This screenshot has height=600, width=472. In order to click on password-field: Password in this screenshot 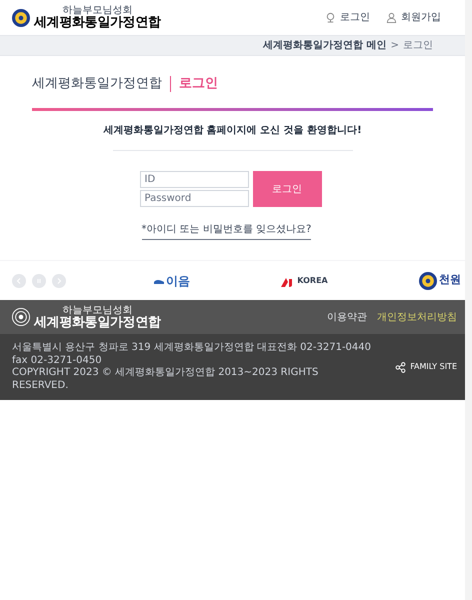, I will do `click(194, 198)`.